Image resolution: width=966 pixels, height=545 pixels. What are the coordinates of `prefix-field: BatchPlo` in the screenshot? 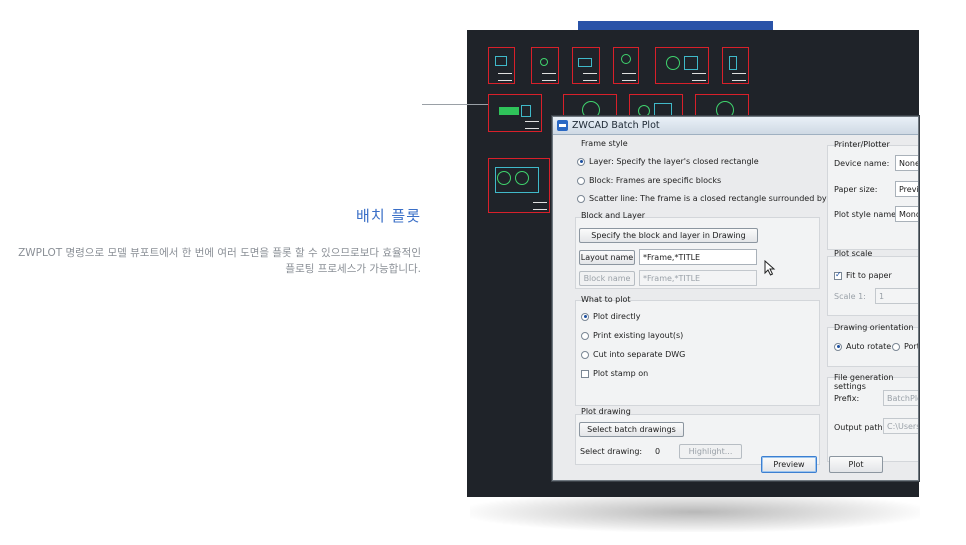 It's located at (900, 398).